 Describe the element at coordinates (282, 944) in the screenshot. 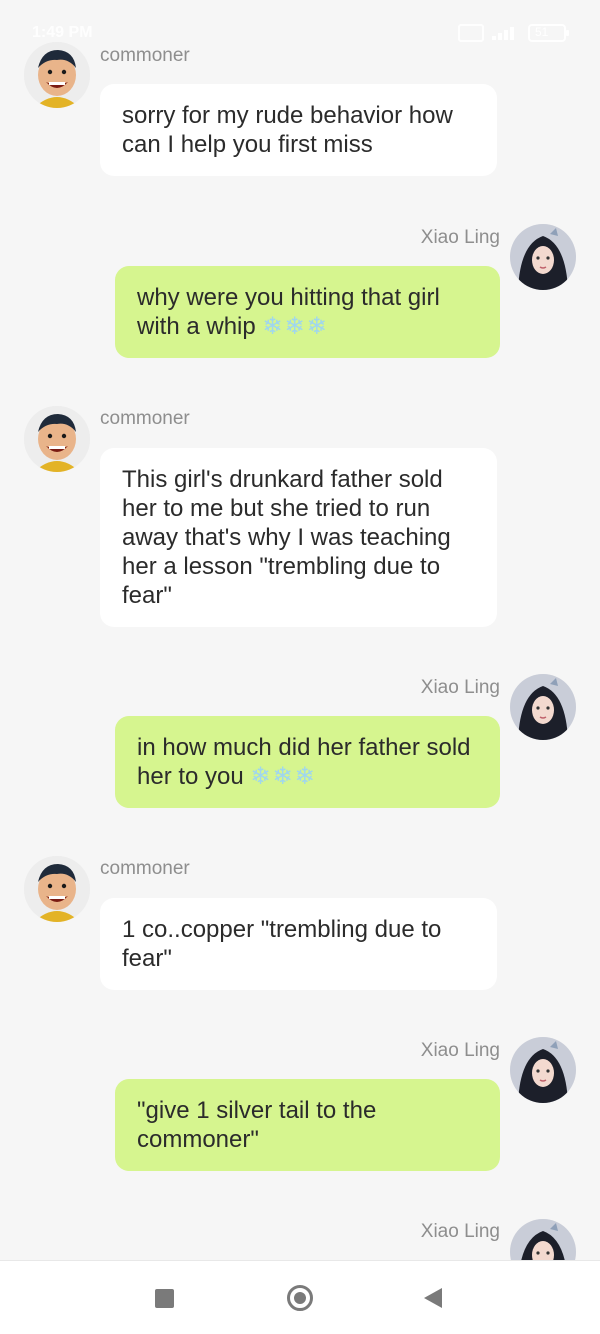

I see `message-text: 1 co..copper "trembling due to fear"` at that location.